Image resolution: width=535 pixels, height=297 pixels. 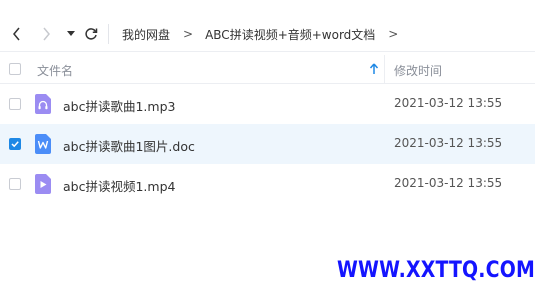 I want to click on sort-ascending-icon, so click(x=374, y=69).